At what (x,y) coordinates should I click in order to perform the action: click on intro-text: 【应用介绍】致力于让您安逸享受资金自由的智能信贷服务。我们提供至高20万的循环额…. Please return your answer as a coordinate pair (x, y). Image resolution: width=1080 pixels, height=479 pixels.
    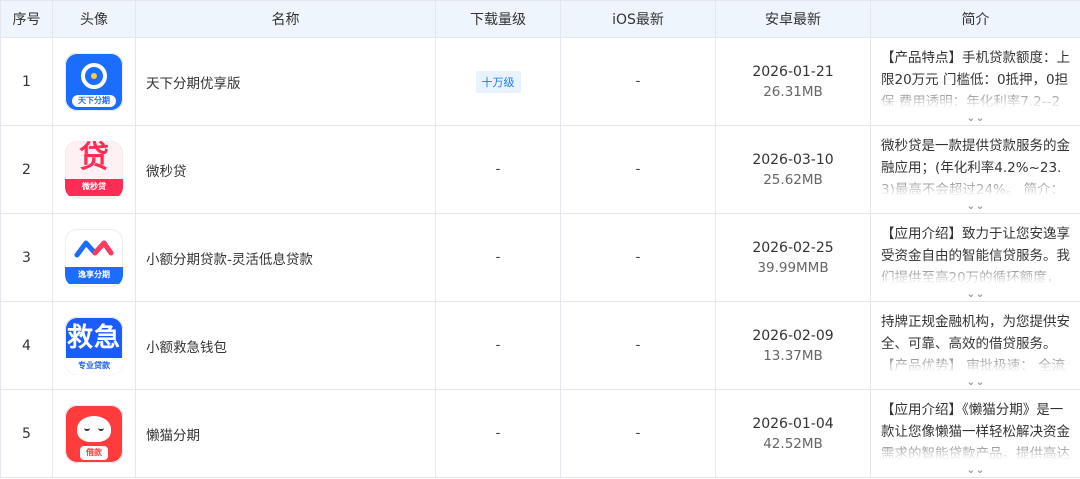
    Looking at the image, I should click on (976, 259).